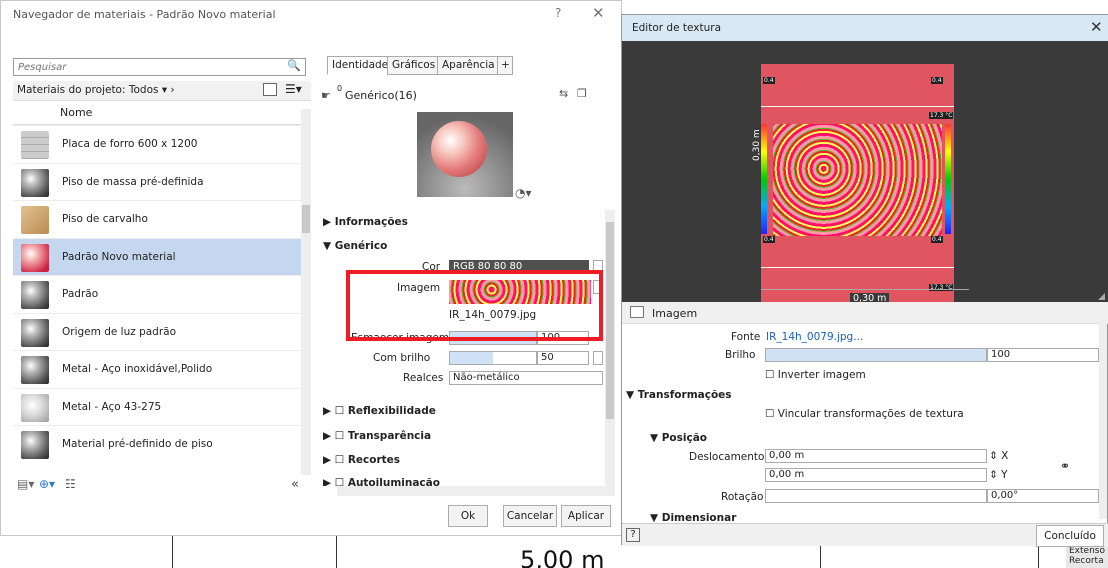 Image resolution: width=1108 pixels, height=568 pixels. Describe the element at coordinates (857, 267) in the screenshot. I see `tile-line-bottom` at that location.